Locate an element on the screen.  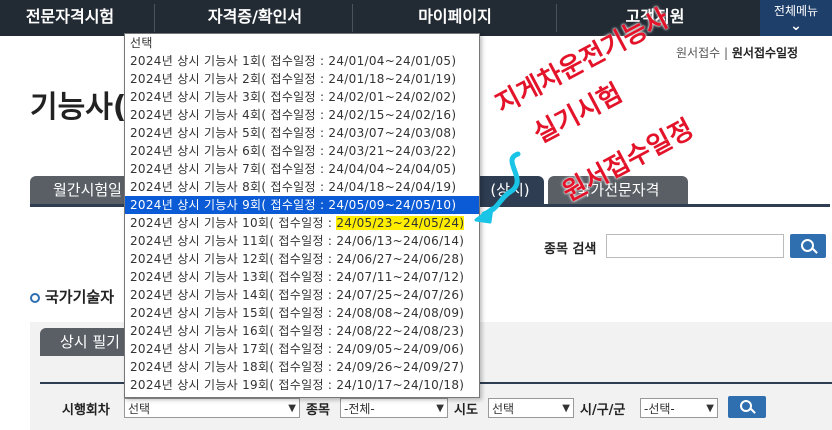
dropdown-option: 선택 is located at coordinates (302, 43).